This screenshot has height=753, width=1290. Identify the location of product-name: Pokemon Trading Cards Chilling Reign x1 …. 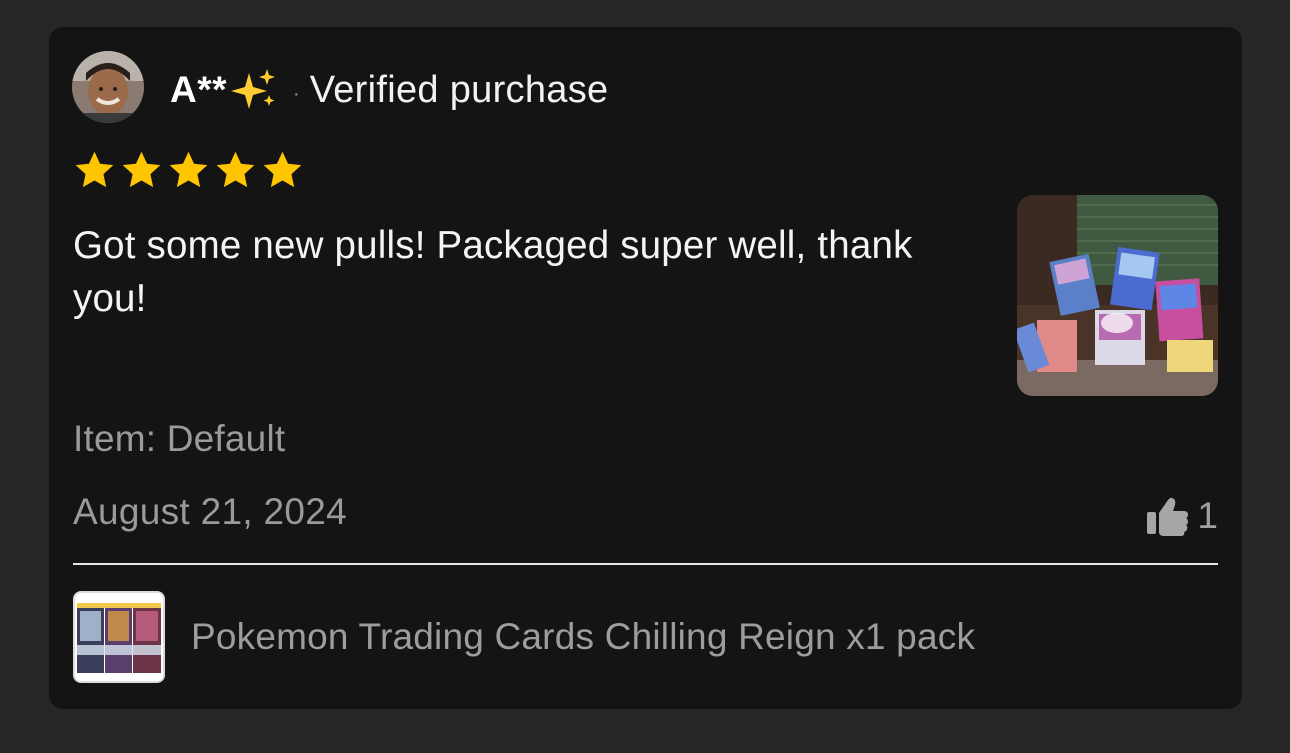
(583, 637).